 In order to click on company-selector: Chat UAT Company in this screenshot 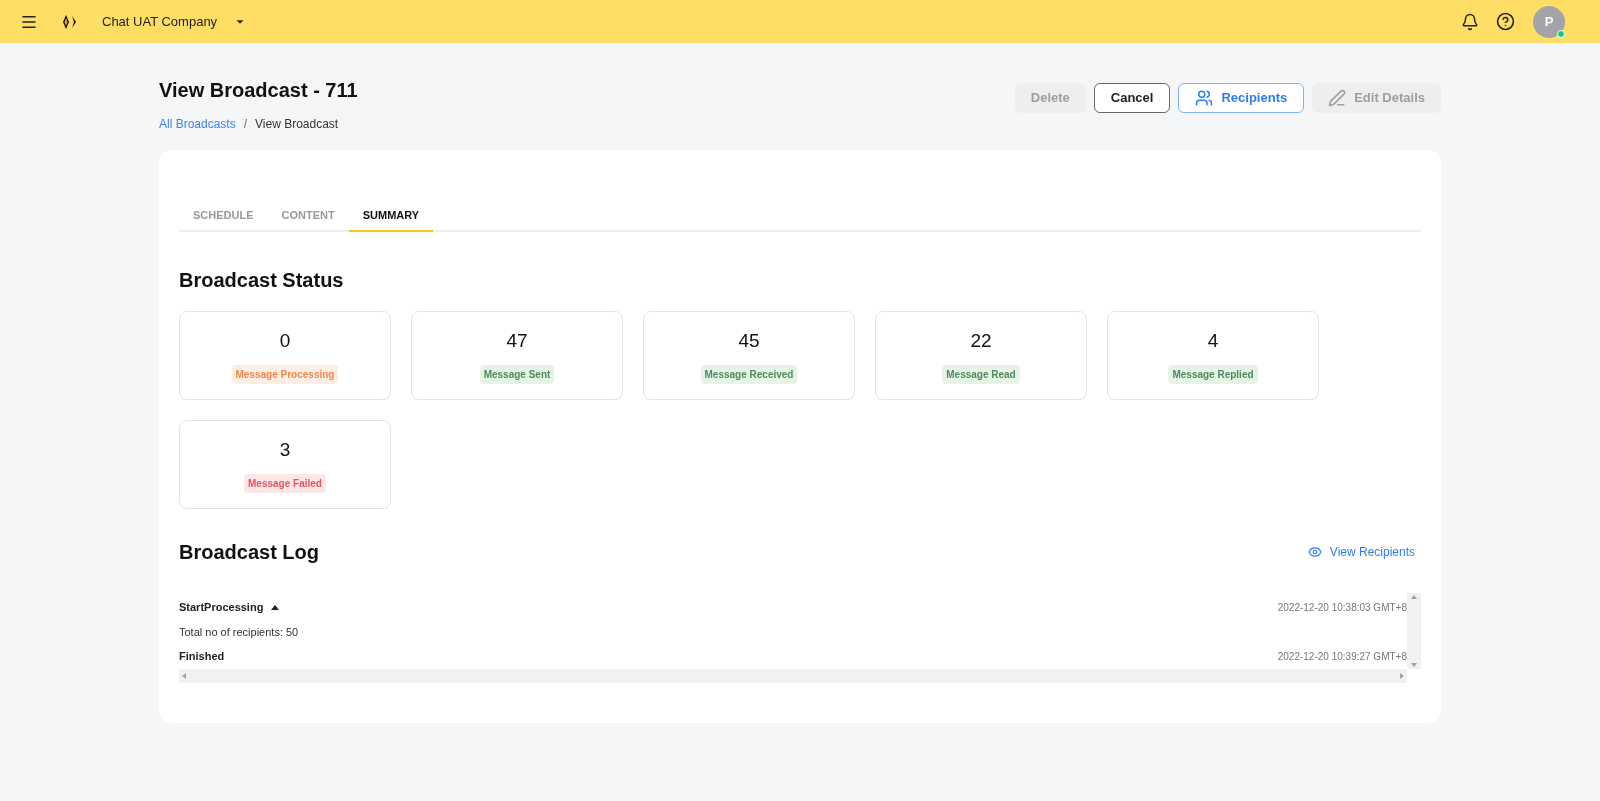, I will do `click(175, 21)`.